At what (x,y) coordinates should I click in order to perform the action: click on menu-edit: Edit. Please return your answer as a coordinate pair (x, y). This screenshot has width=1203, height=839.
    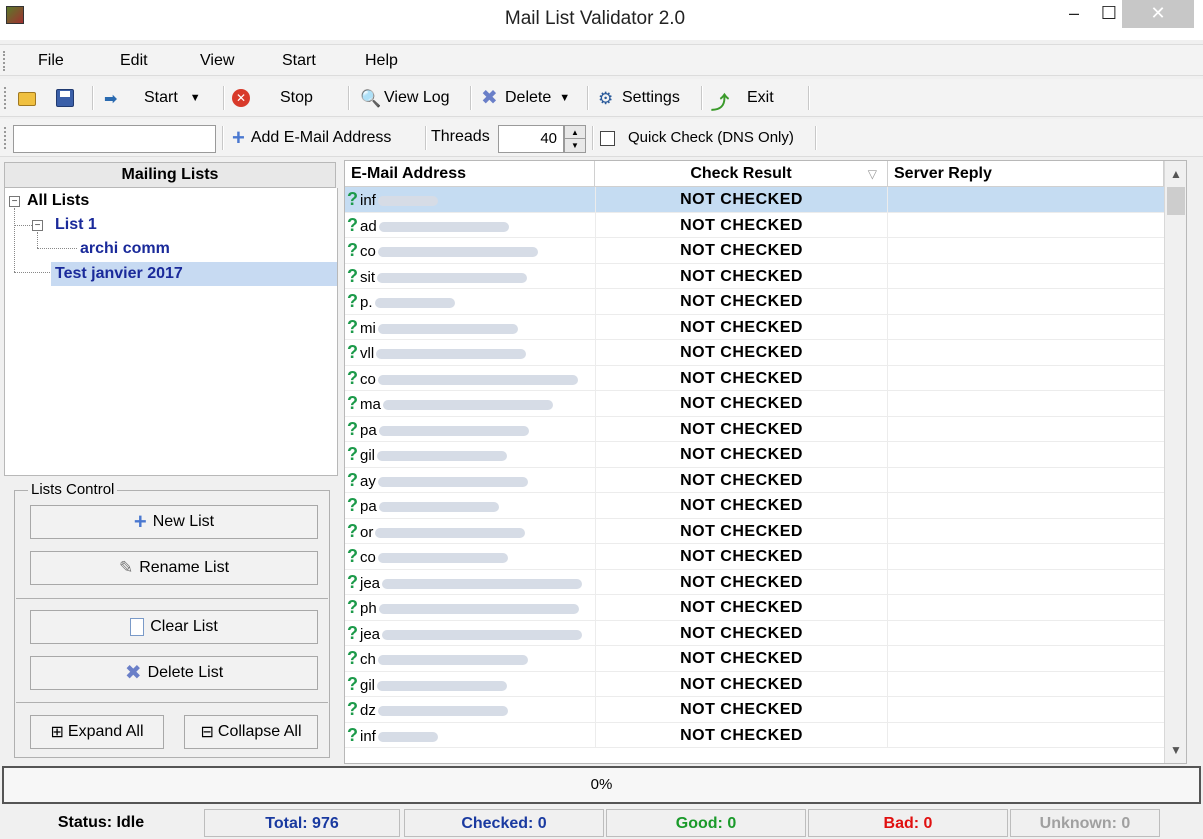
    Looking at the image, I should click on (134, 61).